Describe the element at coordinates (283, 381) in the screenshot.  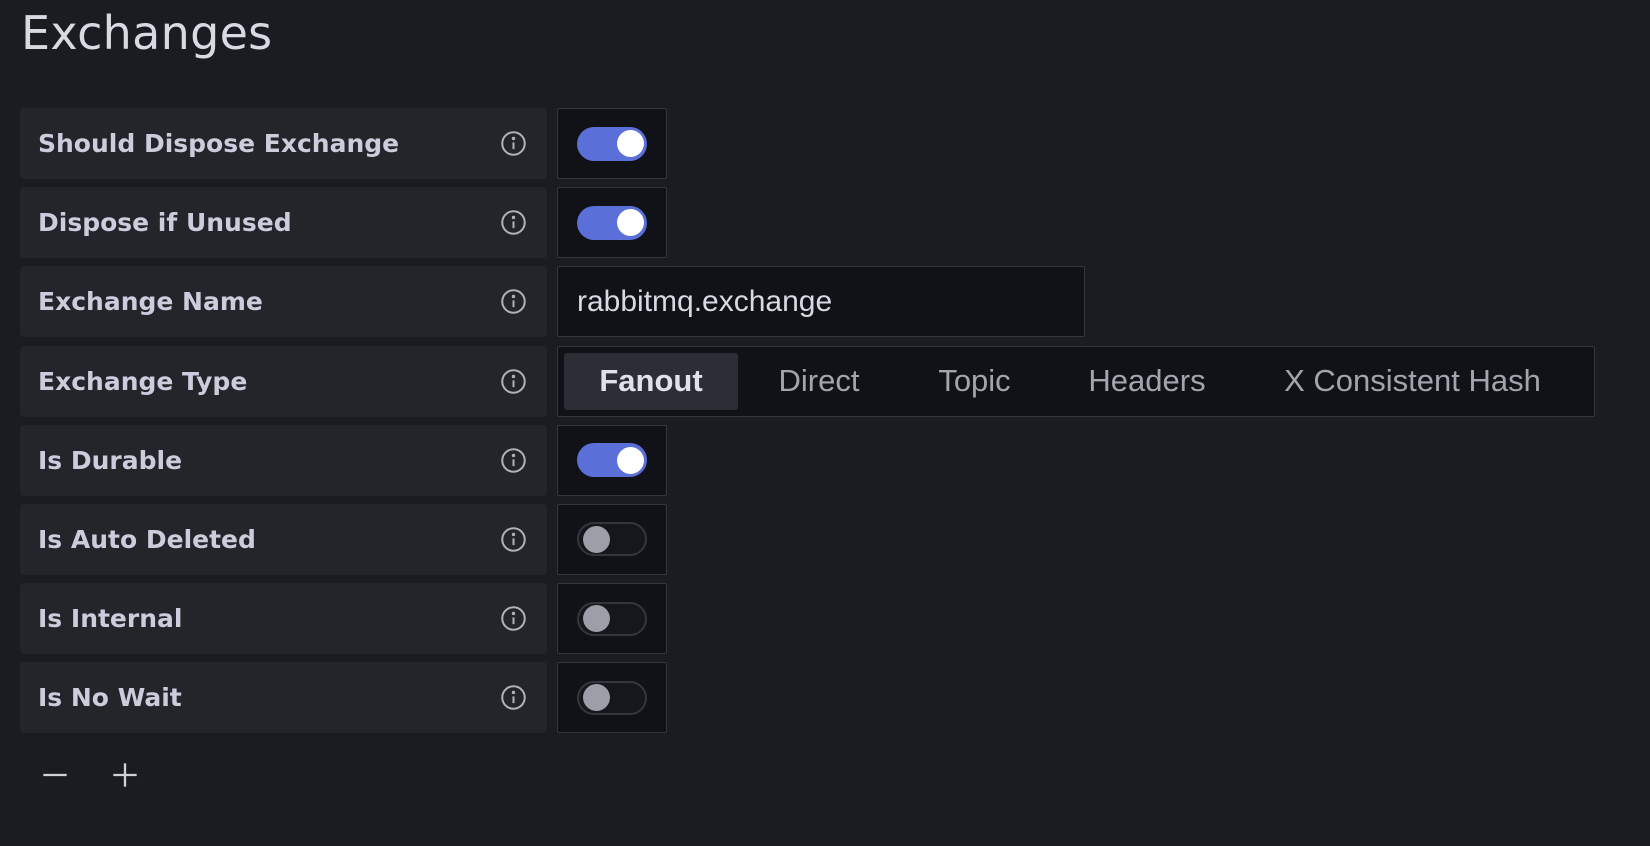
I see `field-label: Exchange Type` at that location.